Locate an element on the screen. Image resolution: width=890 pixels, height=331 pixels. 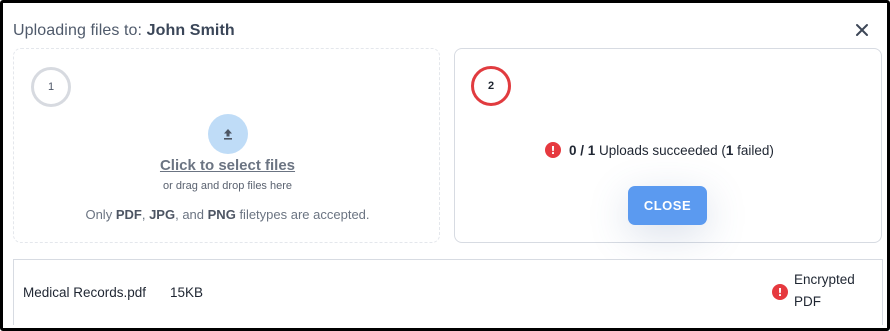
filetype-png: PNG is located at coordinates (221, 214).